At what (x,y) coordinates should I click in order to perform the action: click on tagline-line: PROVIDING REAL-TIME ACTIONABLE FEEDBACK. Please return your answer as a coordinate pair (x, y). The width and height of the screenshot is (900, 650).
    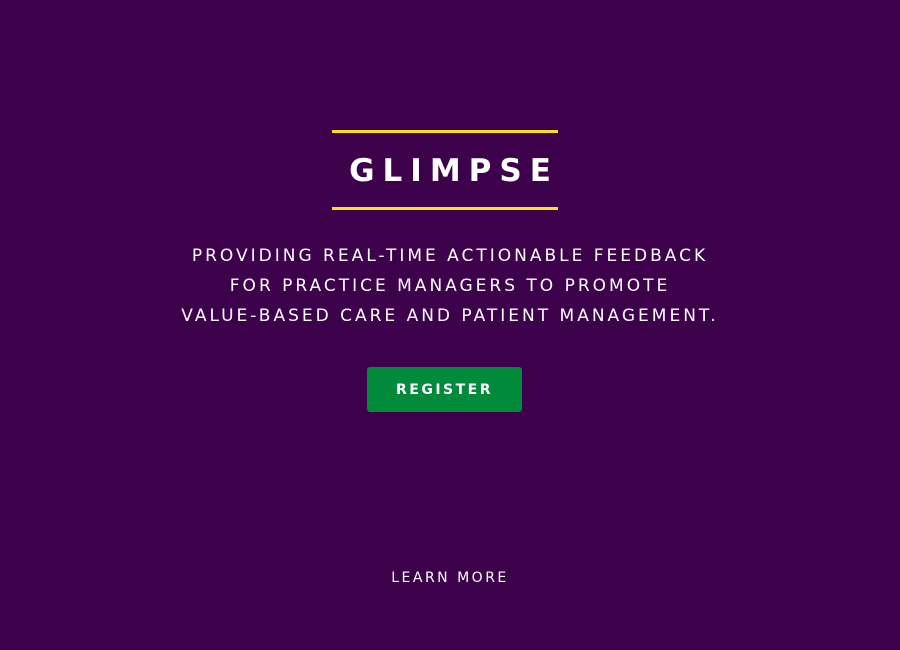
    Looking at the image, I should click on (450, 256).